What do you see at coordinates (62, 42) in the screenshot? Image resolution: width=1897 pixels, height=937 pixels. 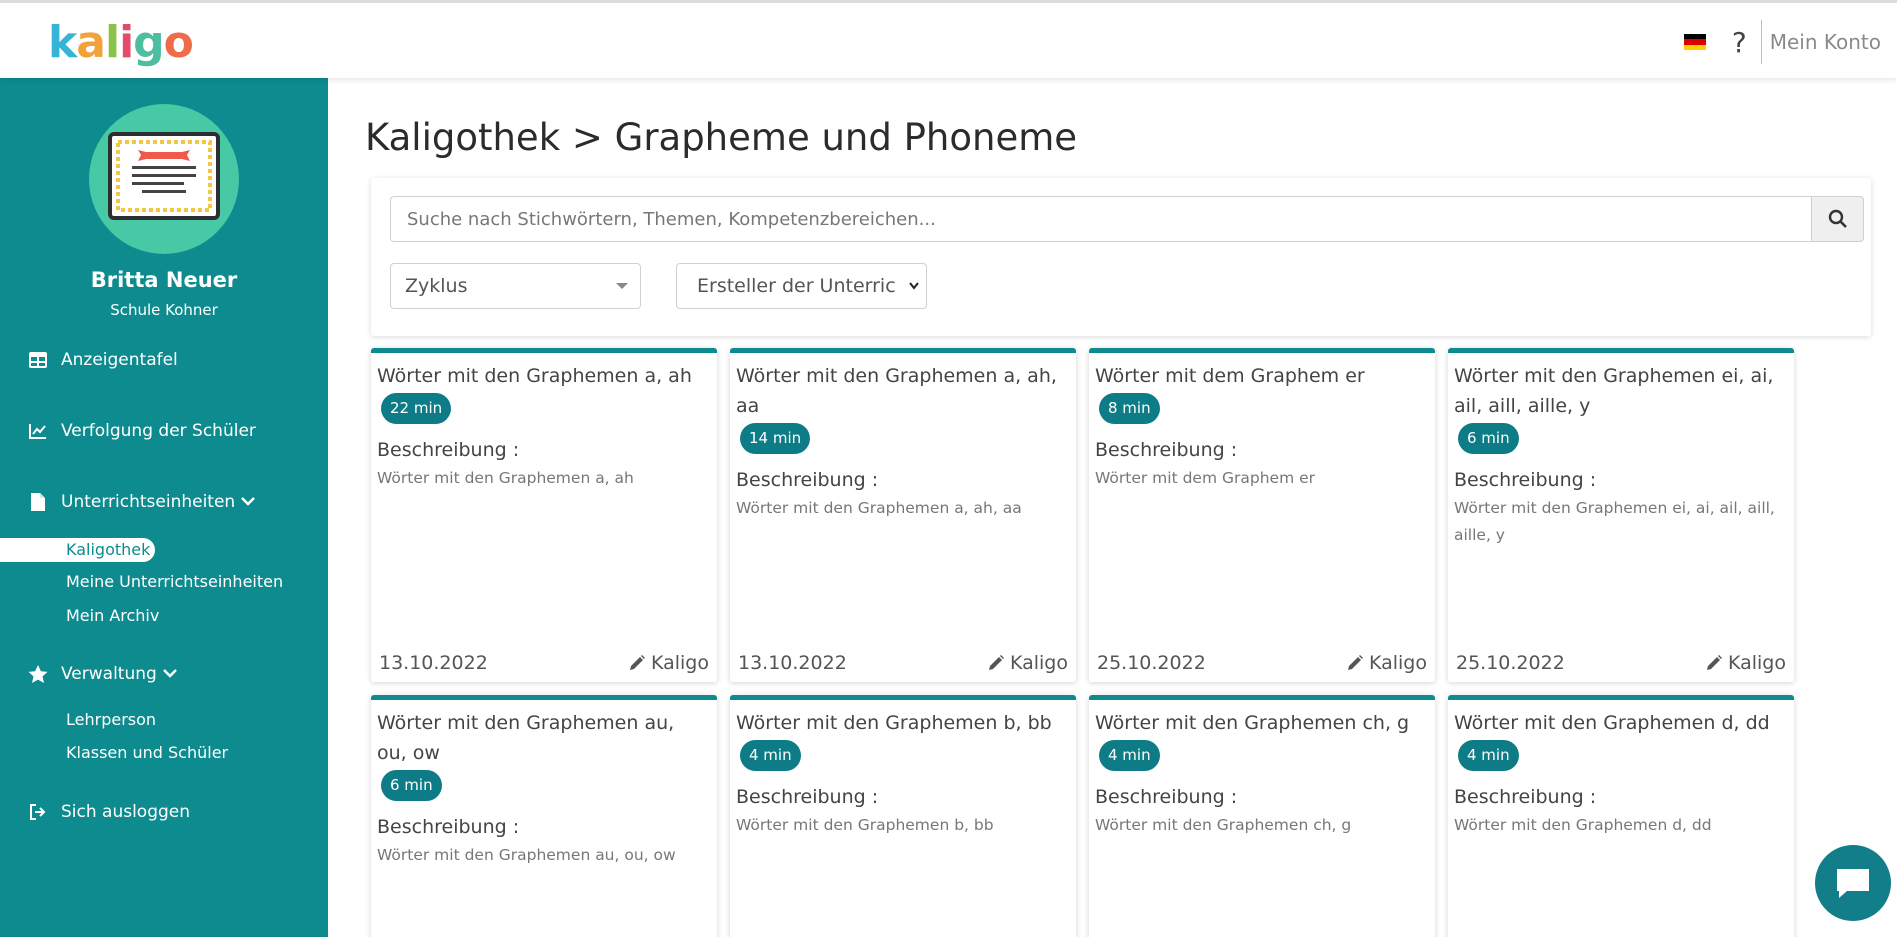 I see `logo-letter: k` at bounding box center [62, 42].